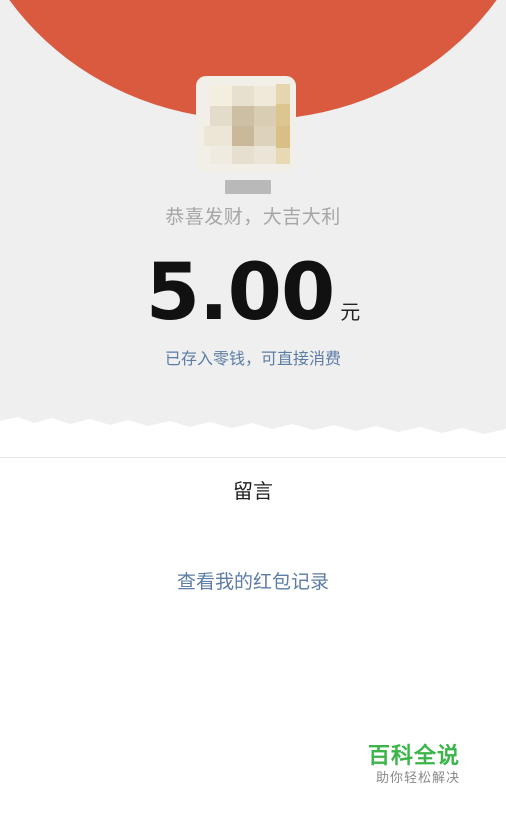 This screenshot has width=506, height=814. I want to click on amount-display: 5.00 元, so click(253, 293).